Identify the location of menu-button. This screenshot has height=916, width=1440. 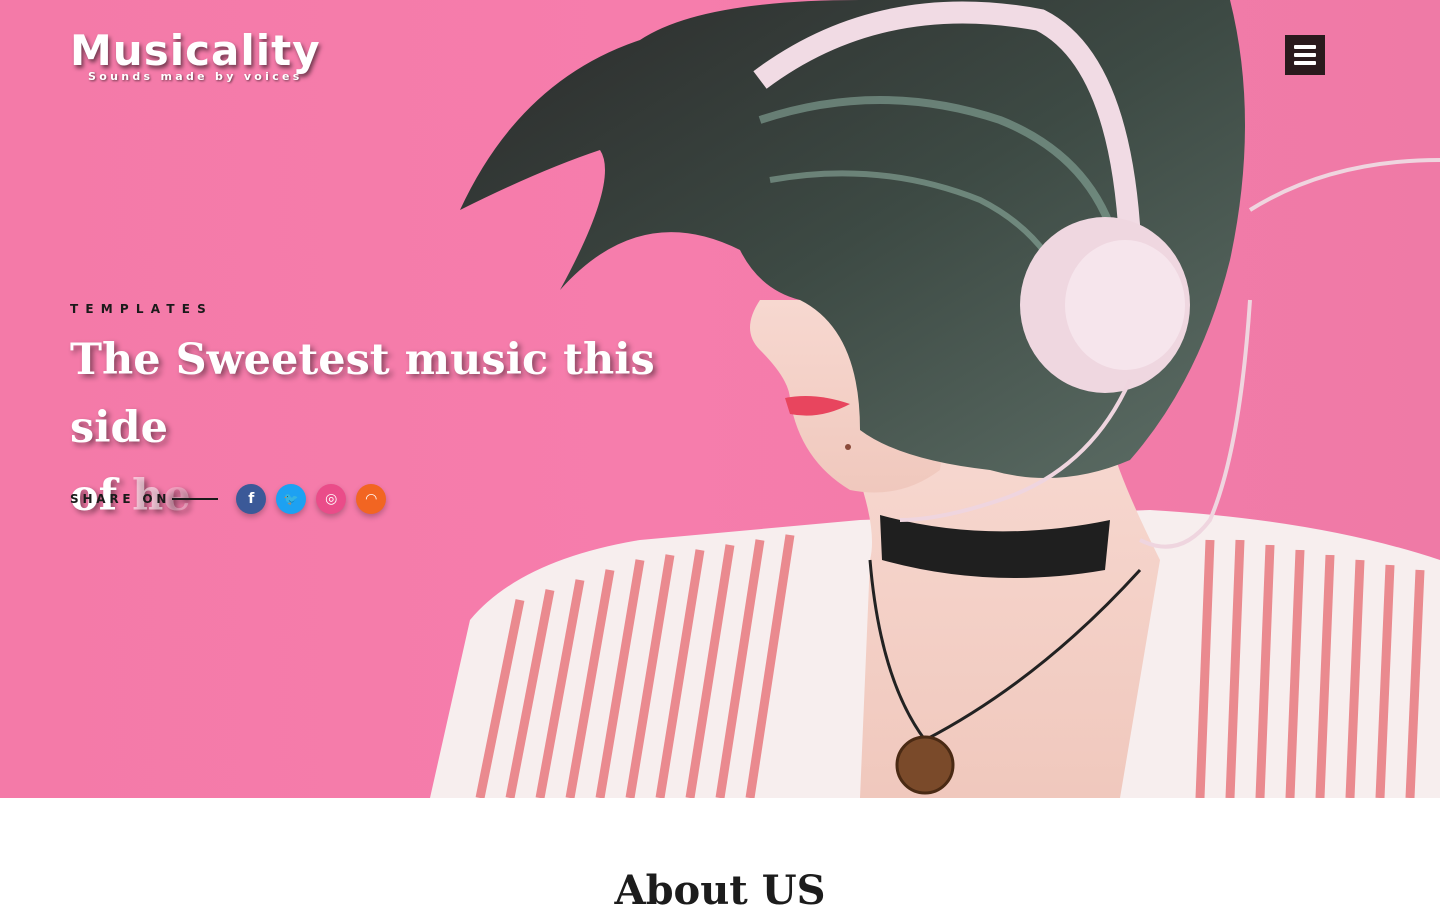
(1305, 55).